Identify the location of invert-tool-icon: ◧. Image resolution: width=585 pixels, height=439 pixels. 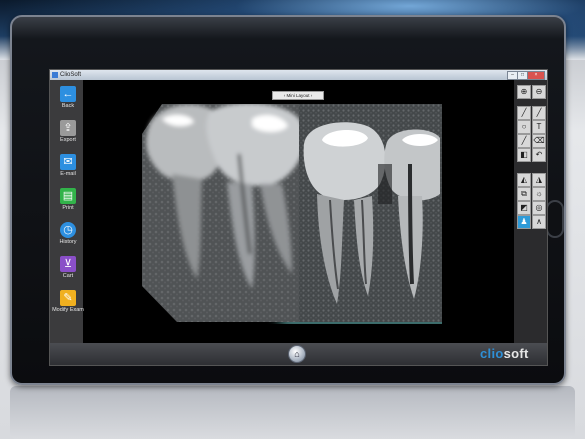
(524, 155).